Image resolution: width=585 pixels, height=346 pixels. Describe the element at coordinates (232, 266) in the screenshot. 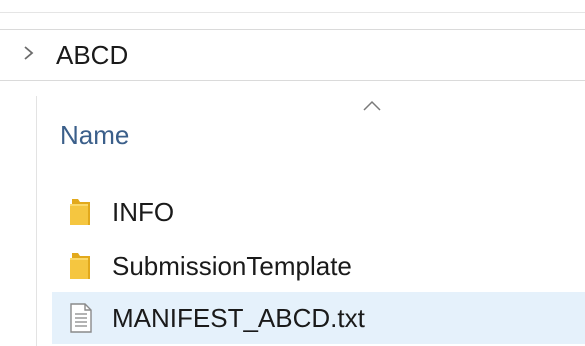

I see `file-name: SubmissionTemplate` at that location.